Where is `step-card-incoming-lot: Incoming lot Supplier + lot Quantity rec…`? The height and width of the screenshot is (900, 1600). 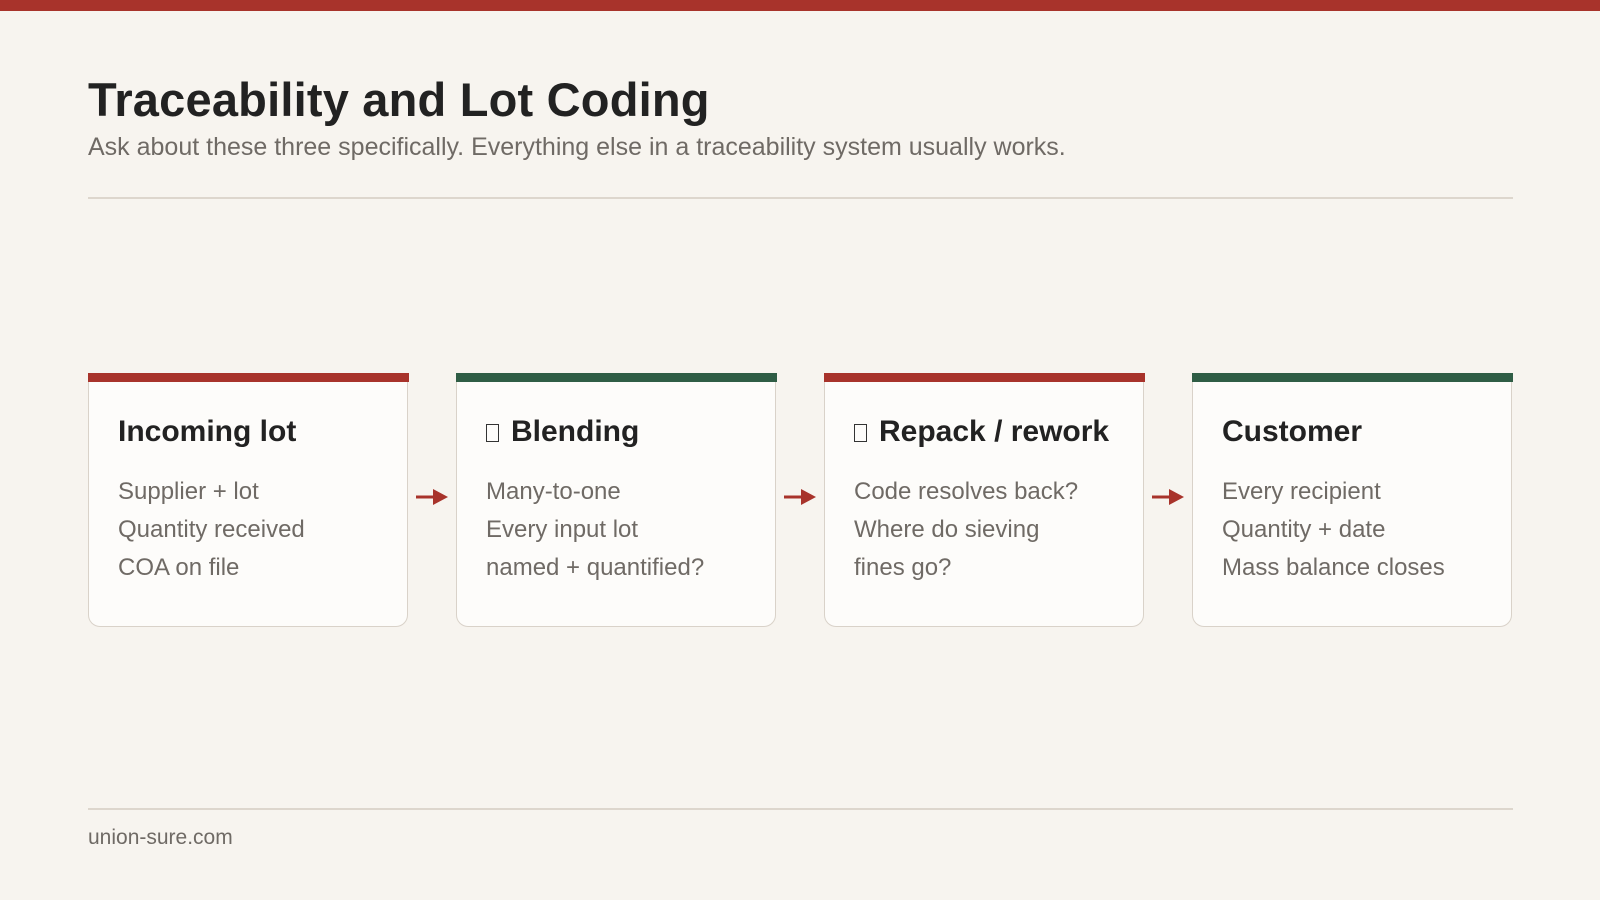 step-card-incoming-lot: Incoming lot Supplier + lot Quantity rec… is located at coordinates (248, 500).